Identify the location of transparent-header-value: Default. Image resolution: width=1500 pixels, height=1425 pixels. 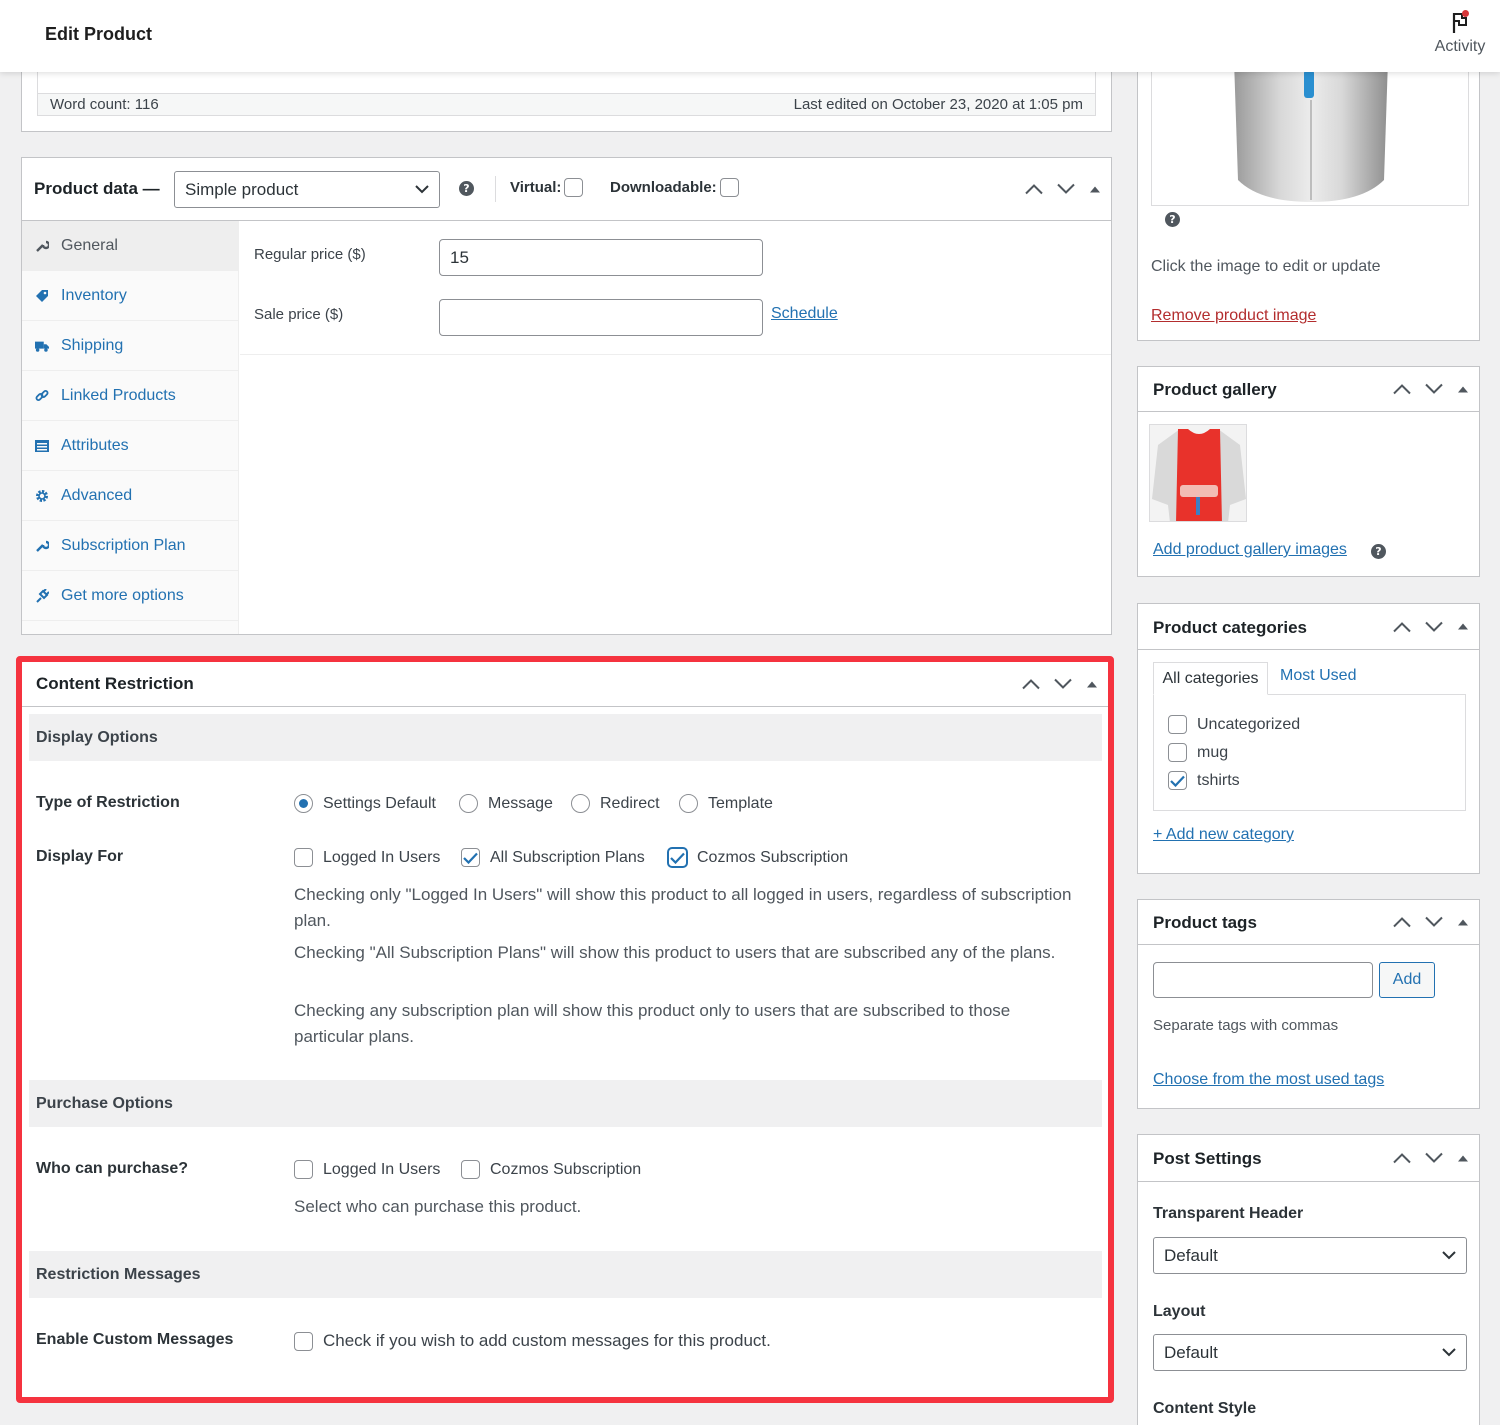
(1191, 1255).